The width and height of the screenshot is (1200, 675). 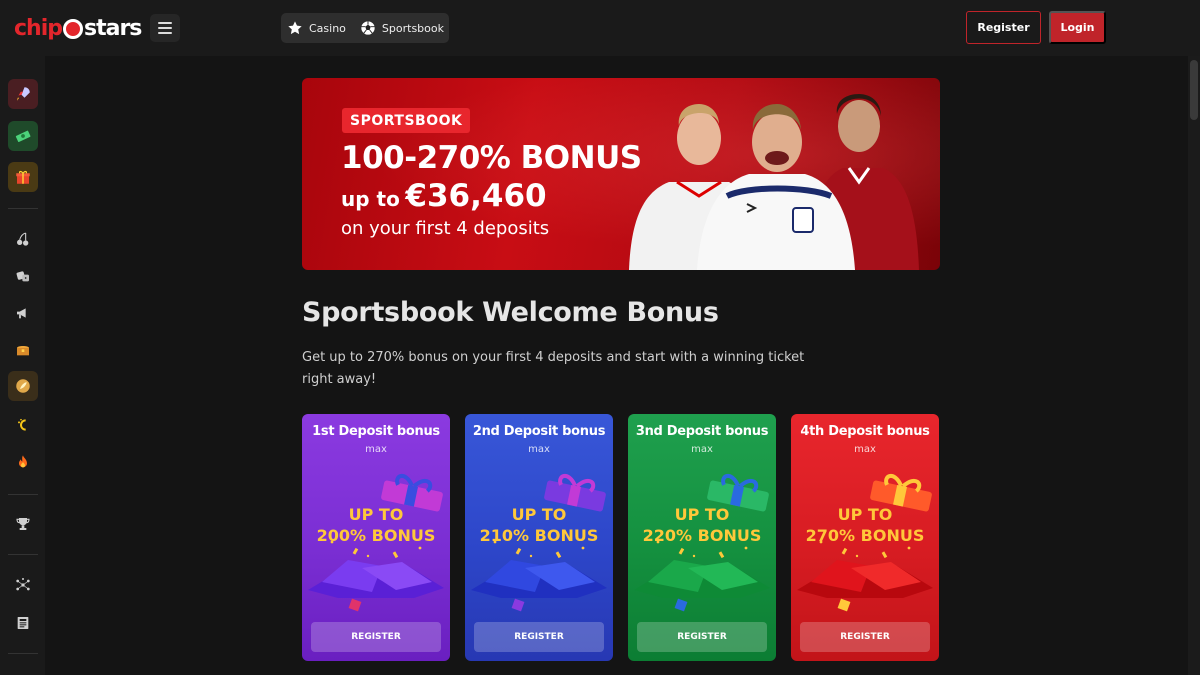 I want to click on banner-amount-line: up to €36,460, so click(x=444, y=196).